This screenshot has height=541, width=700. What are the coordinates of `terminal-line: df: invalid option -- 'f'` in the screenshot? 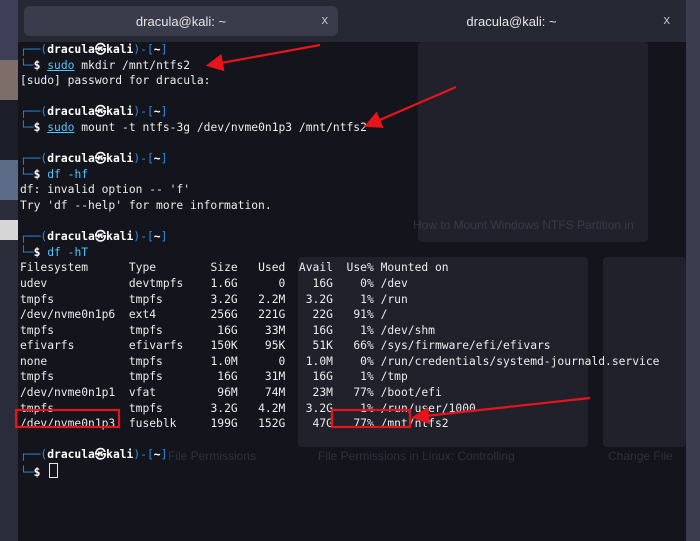 It's located at (339, 190).